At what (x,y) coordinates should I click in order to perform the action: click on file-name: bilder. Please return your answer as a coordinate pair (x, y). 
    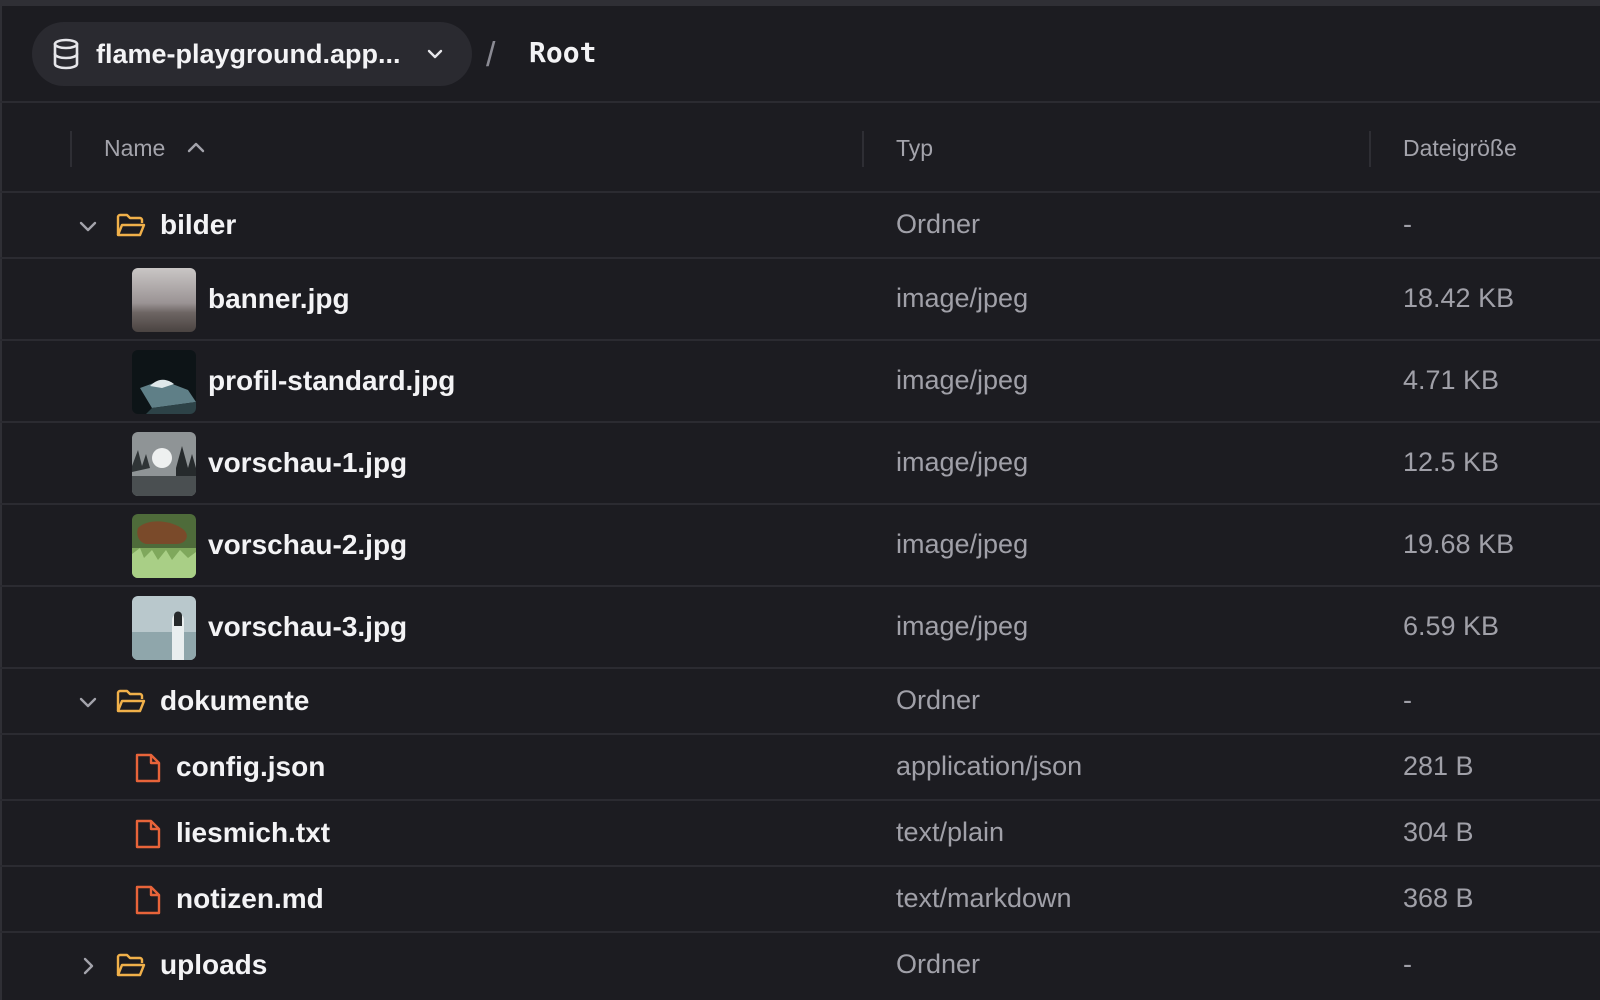
    Looking at the image, I should click on (198, 224).